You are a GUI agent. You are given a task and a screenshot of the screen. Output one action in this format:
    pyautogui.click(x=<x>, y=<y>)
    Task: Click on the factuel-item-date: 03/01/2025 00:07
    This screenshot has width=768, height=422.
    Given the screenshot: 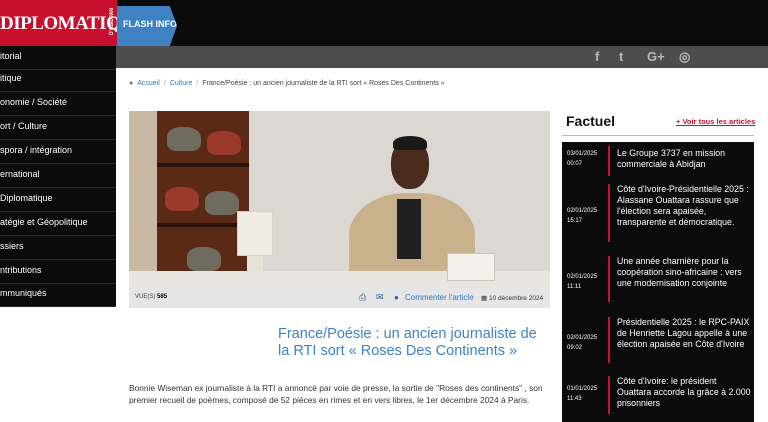 What is the action you would take?
    pyautogui.click(x=582, y=159)
    